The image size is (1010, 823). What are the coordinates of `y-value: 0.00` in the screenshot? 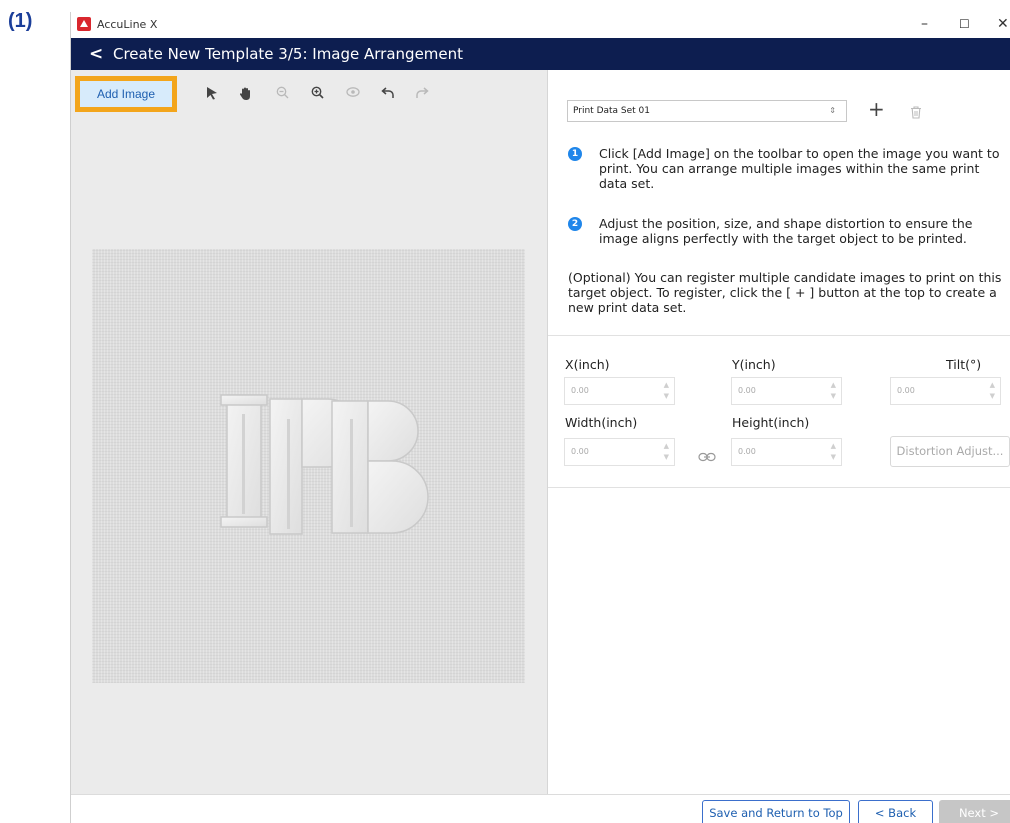 It's located at (747, 390).